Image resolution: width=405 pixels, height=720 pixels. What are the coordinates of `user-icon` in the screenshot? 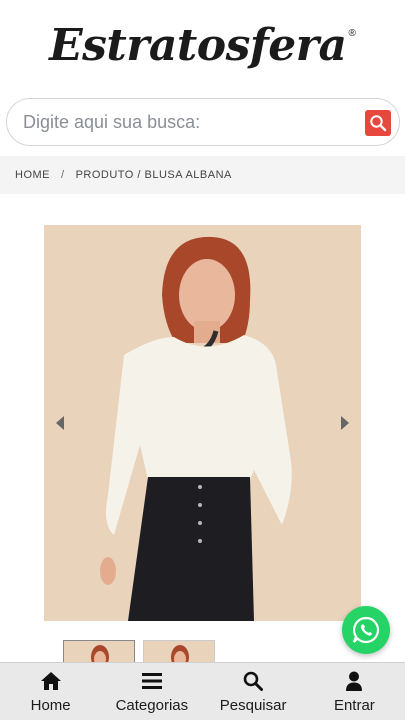 It's located at (354, 681).